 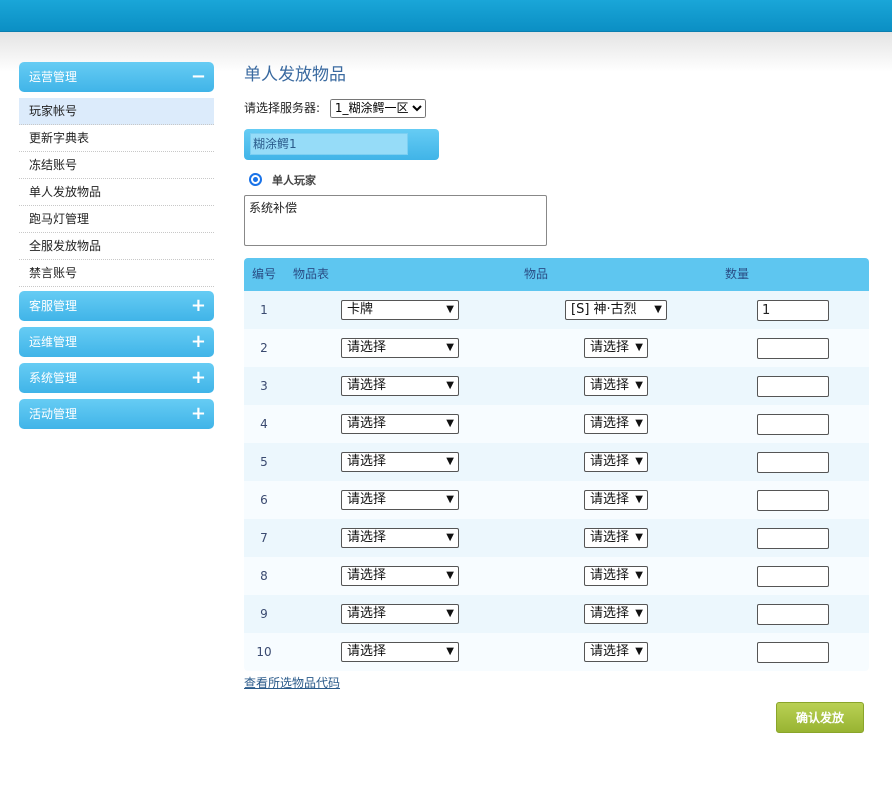 What do you see at coordinates (116, 219) in the screenshot?
I see `sidebar-item-marquee: 跑马灯管理` at bounding box center [116, 219].